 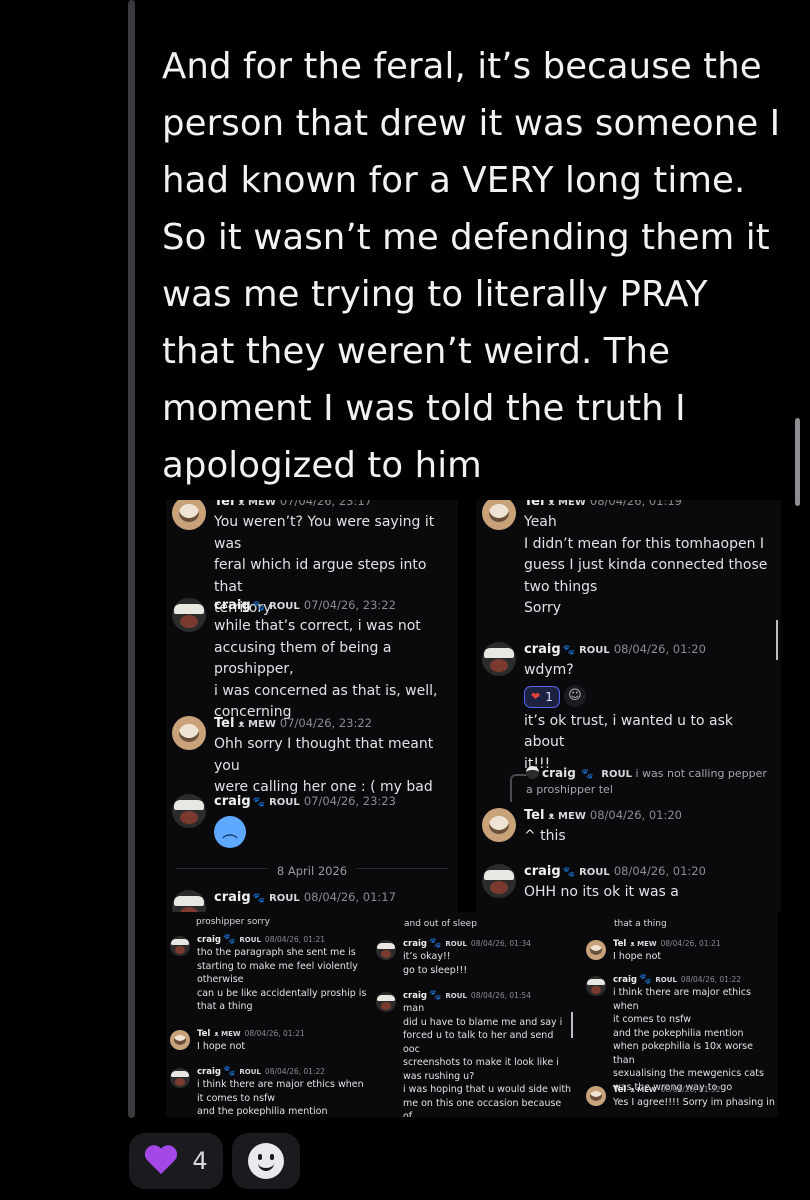 I want to click on timestamp: 08/04/26, 01:22, so click(x=294, y=1071).